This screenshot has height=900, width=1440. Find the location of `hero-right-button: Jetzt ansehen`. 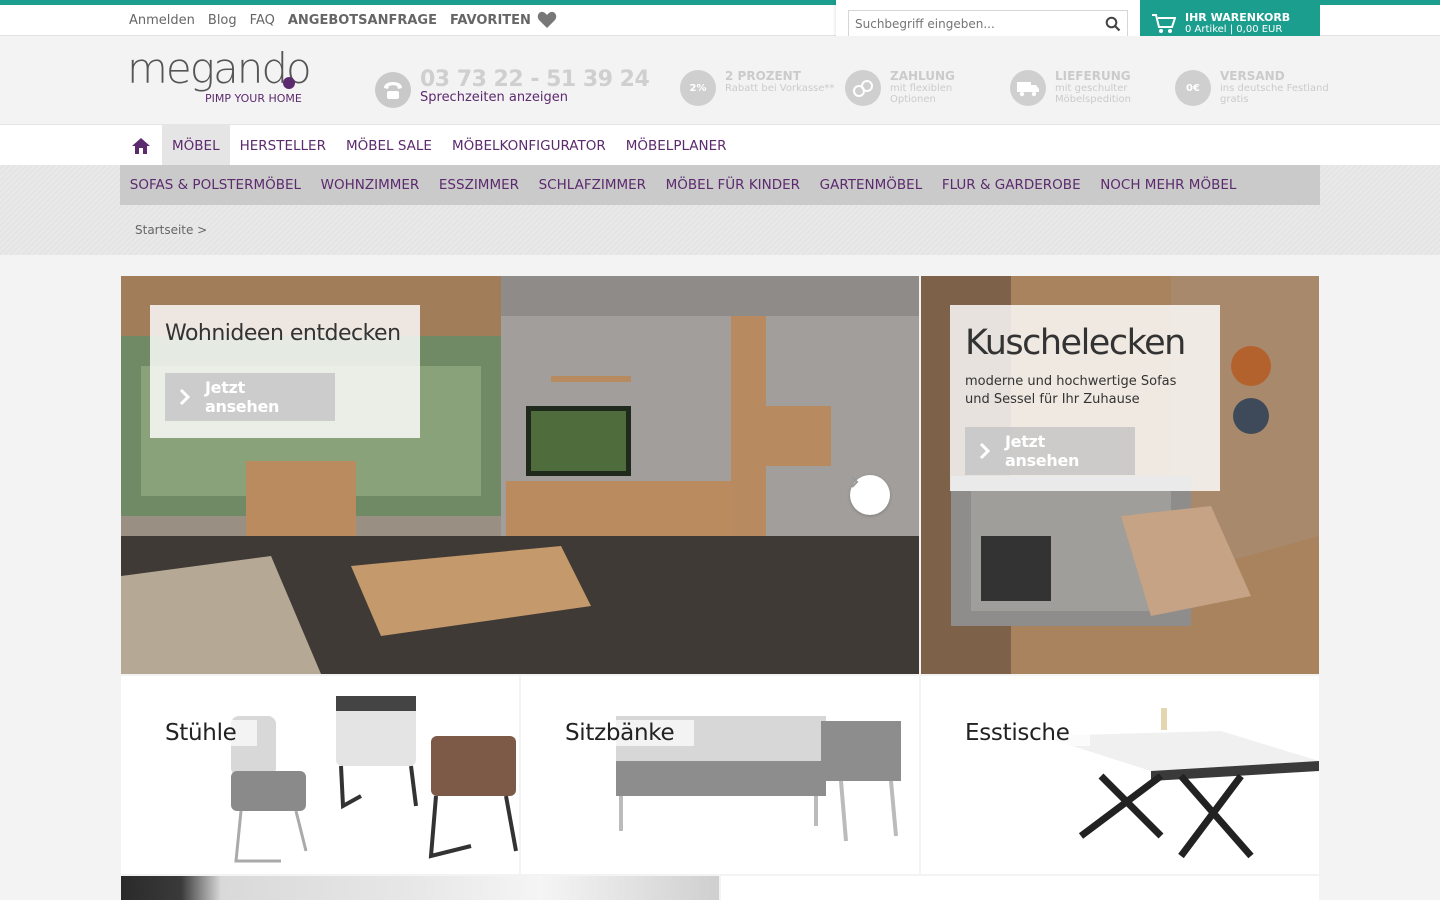

hero-right-button: Jetzt ansehen is located at coordinates (1050, 451).